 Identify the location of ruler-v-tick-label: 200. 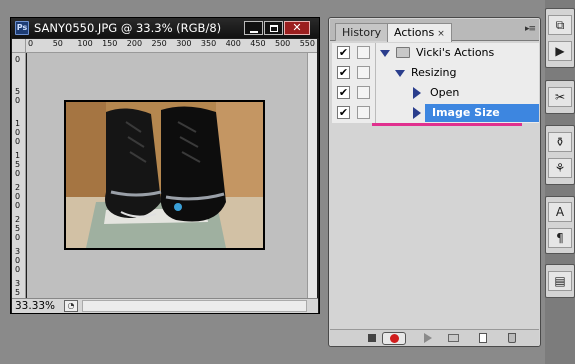
(17, 196).